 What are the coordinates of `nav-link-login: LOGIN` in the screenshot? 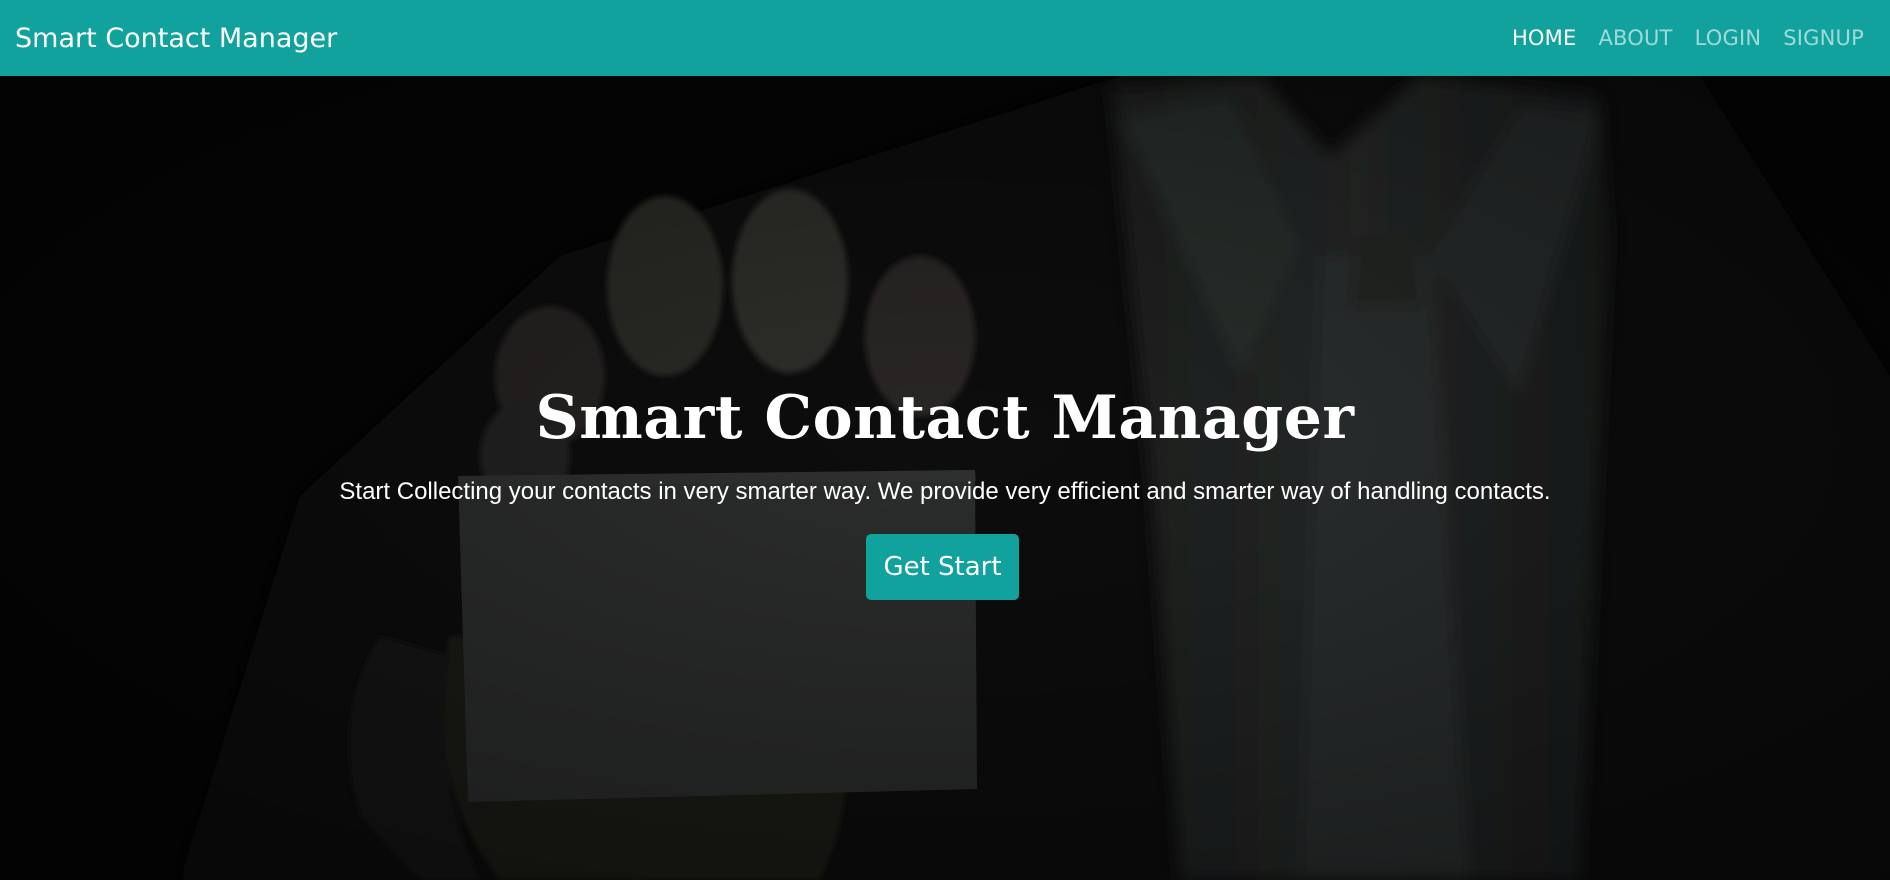 It's located at (1728, 38).